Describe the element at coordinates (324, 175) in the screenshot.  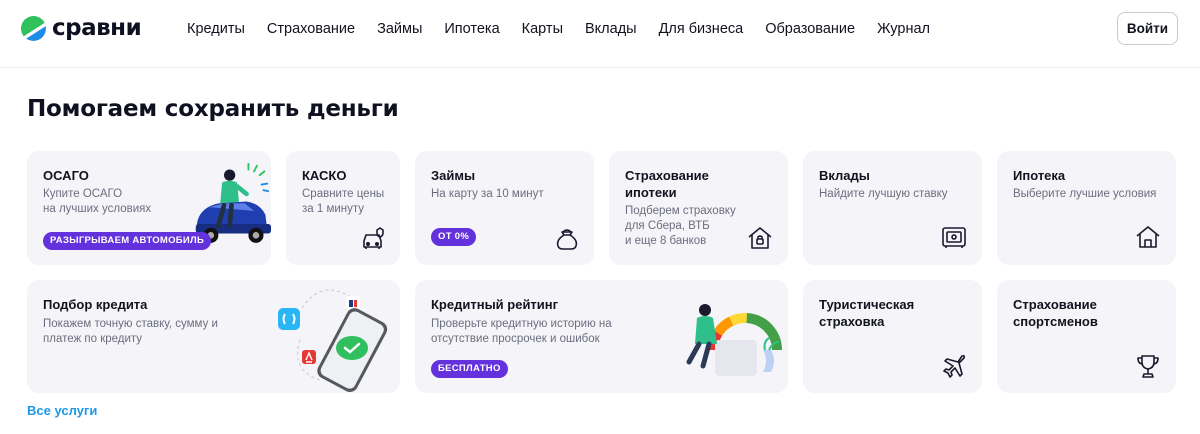
I see `card-title: КАСКО` at that location.